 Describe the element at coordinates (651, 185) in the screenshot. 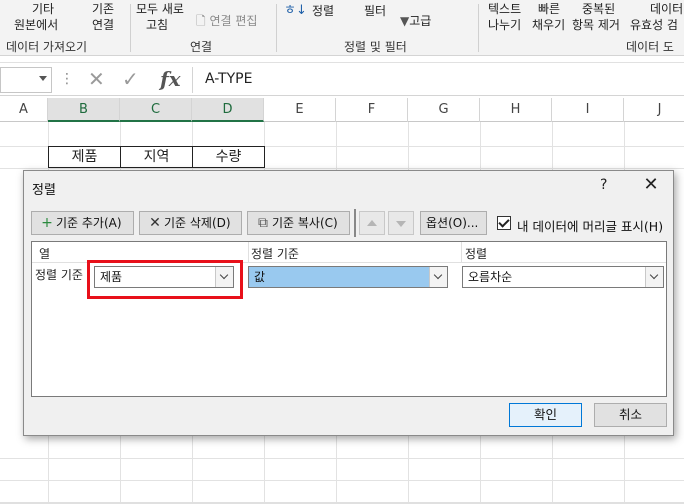

I see `close-icon: ✕` at that location.